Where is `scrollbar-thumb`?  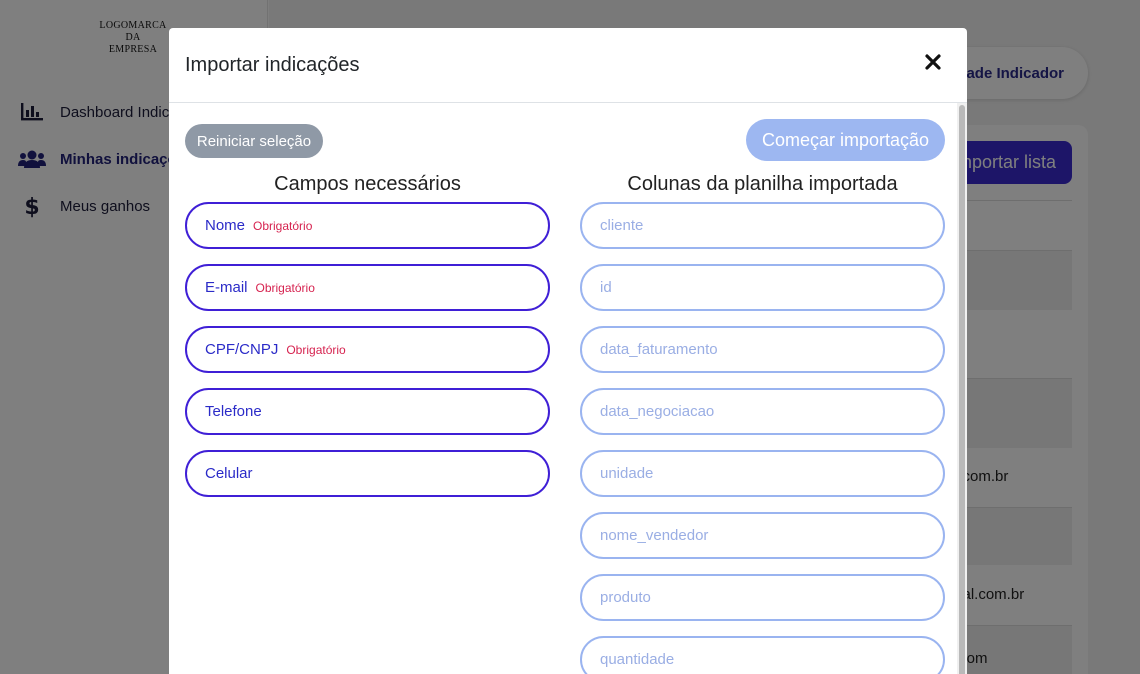 scrollbar-thumb is located at coordinates (962, 389).